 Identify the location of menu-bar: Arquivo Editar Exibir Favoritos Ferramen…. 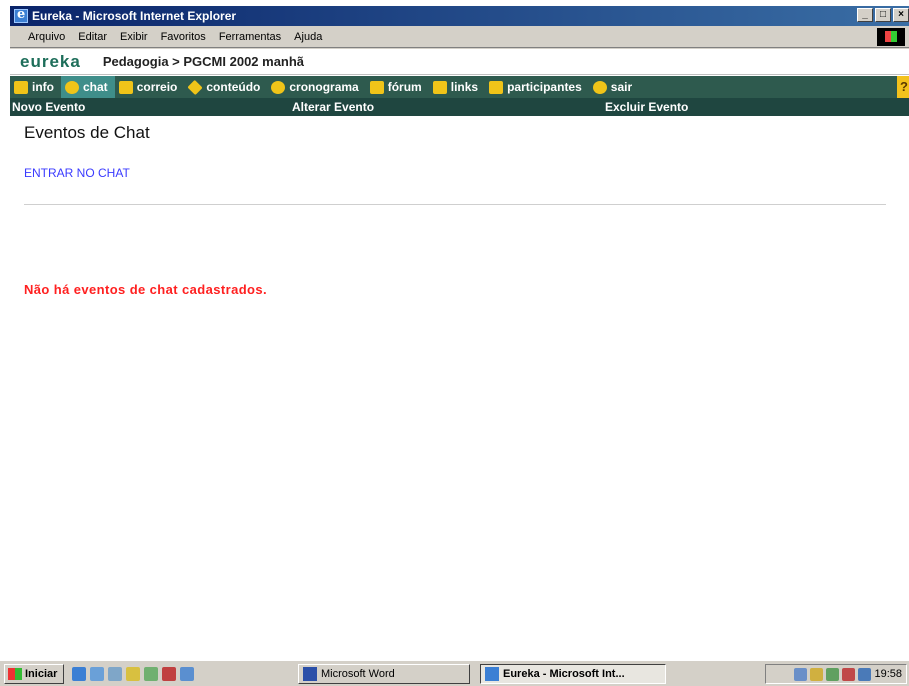
(459, 37).